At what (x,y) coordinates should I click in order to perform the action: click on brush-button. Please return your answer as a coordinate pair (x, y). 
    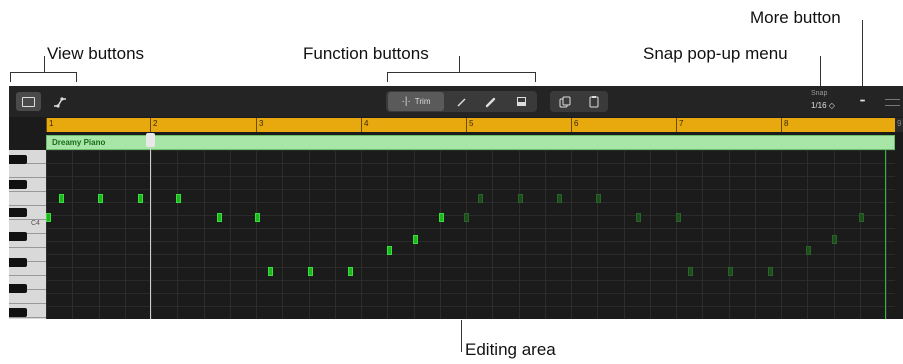
    Looking at the image, I should click on (491, 101).